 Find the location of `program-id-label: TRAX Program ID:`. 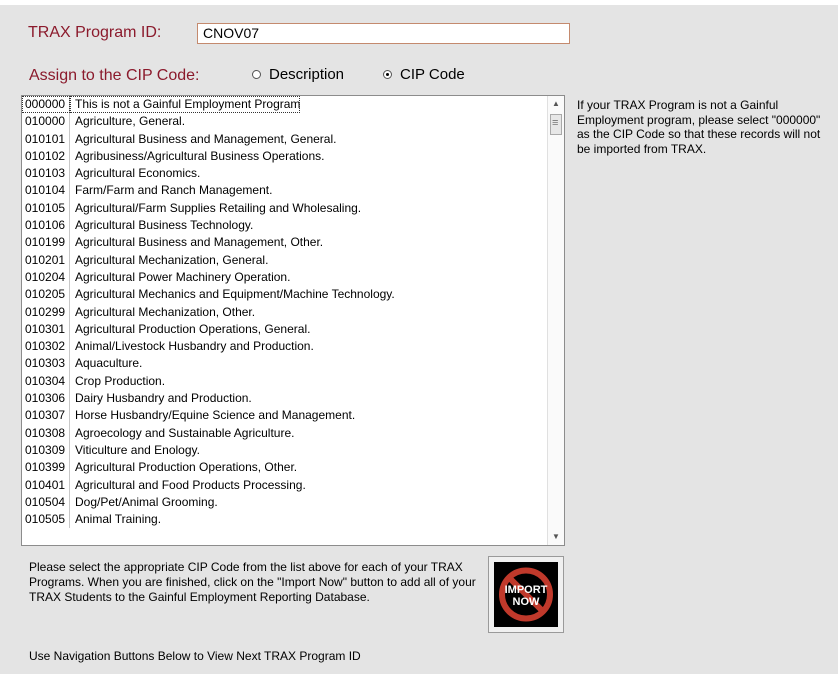

program-id-label: TRAX Program ID: is located at coordinates (95, 32).